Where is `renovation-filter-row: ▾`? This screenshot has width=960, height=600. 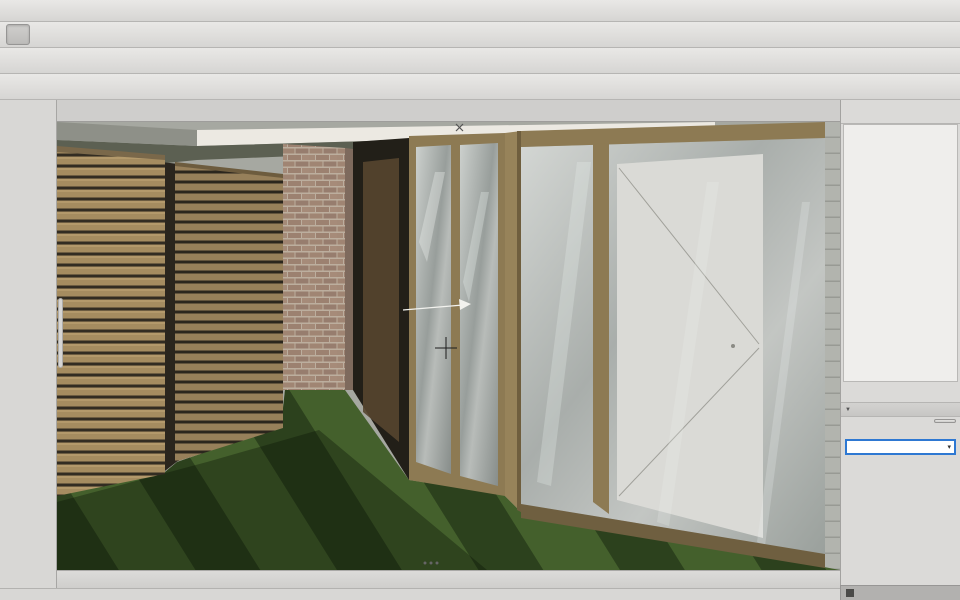
renovation-filter-row: ▾ is located at coordinates (900, 447).